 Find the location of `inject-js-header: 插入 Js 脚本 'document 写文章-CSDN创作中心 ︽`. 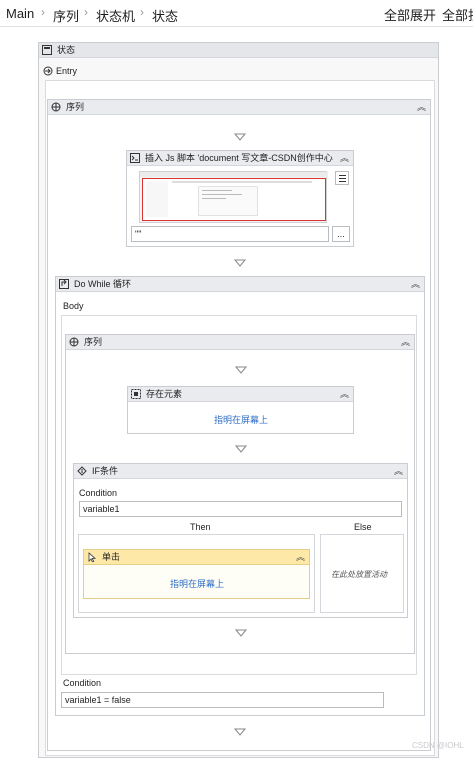

inject-js-header: 插入 Js 脚本 'document 写文章-CSDN创作中心 ︽ is located at coordinates (240, 158).